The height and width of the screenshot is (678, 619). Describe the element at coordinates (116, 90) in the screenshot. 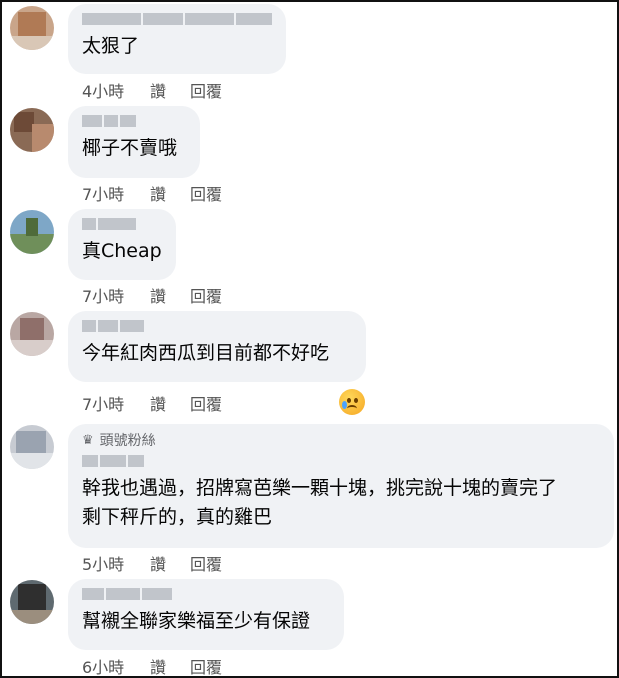

I see `comment-time: 4小時` at that location.